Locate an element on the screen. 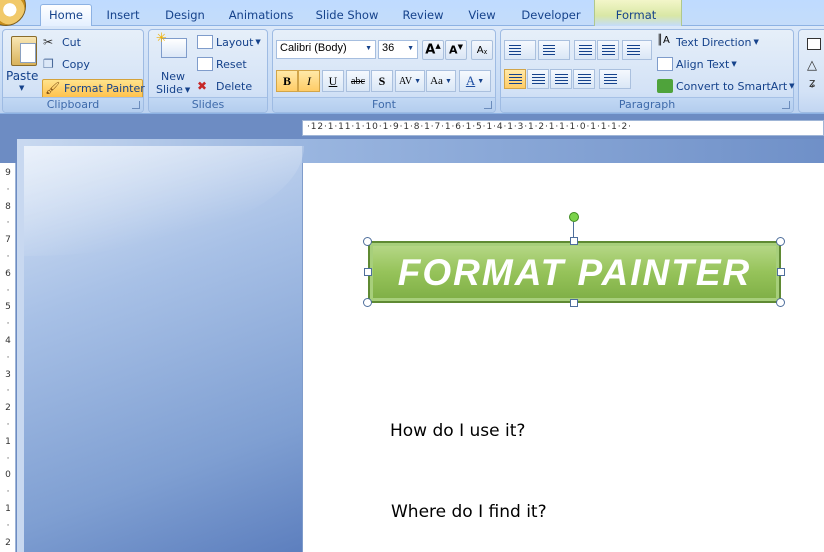 Image resolution: width=824 pixels, height=552 pixels. paragraph-group-label: Paragraph is located at coordinates (647, 104).